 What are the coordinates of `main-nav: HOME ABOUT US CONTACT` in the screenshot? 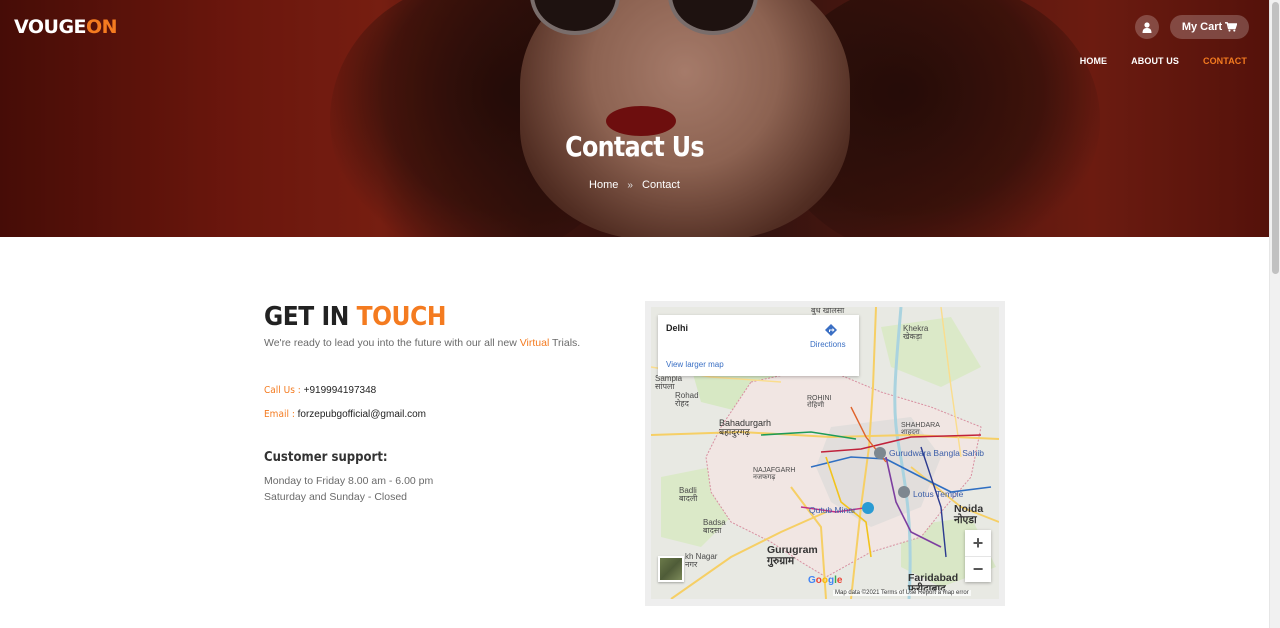 It's located at (1163, 61).